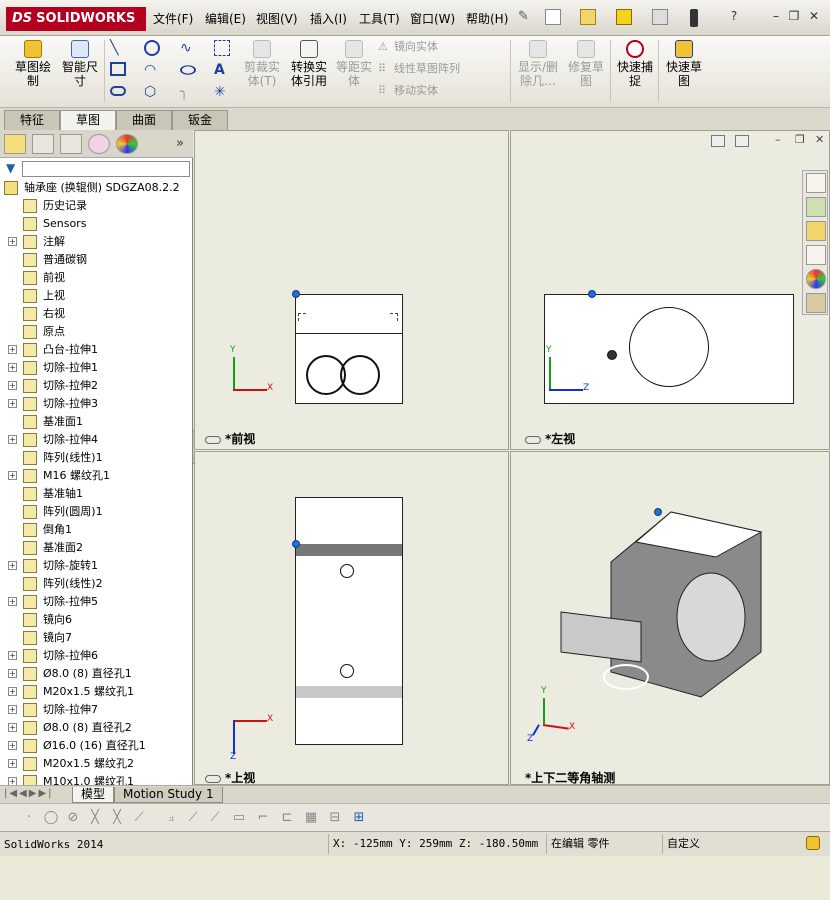 Image resolution: width=830 pixels, height=900 pixels. What do you see at coordinates (188, 70) in the screenshot?
I see `ellipse-icon` at bounding box center [188, 70].